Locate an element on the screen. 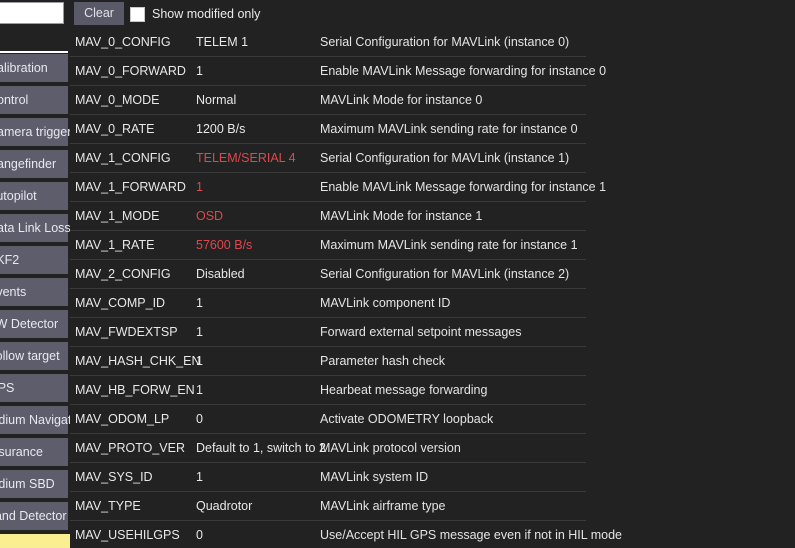 Image resolution: width=795 pixels, height=548 pixels. param-name: MAV_1_MODE is located at coordinates (117, 216).